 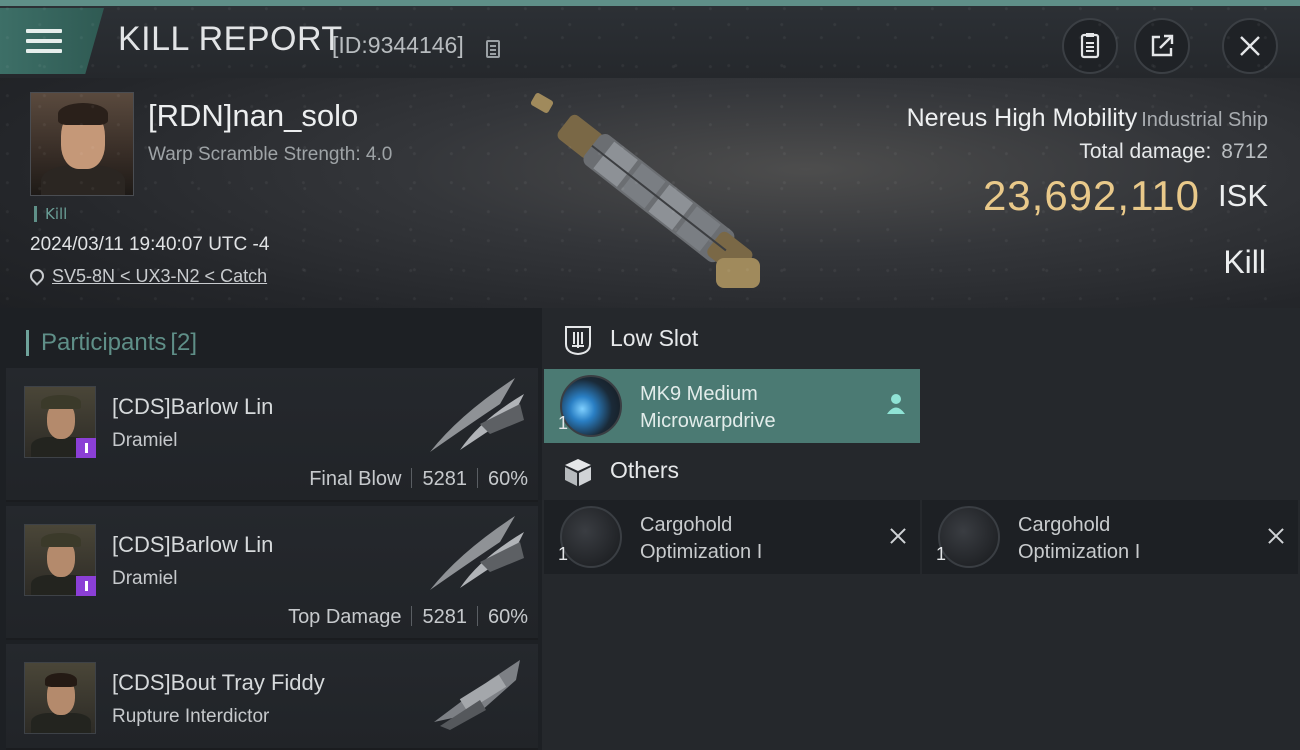 I want to click on module-name: MK9 Medium Microwarpdrive, so click(x=755, y=408).